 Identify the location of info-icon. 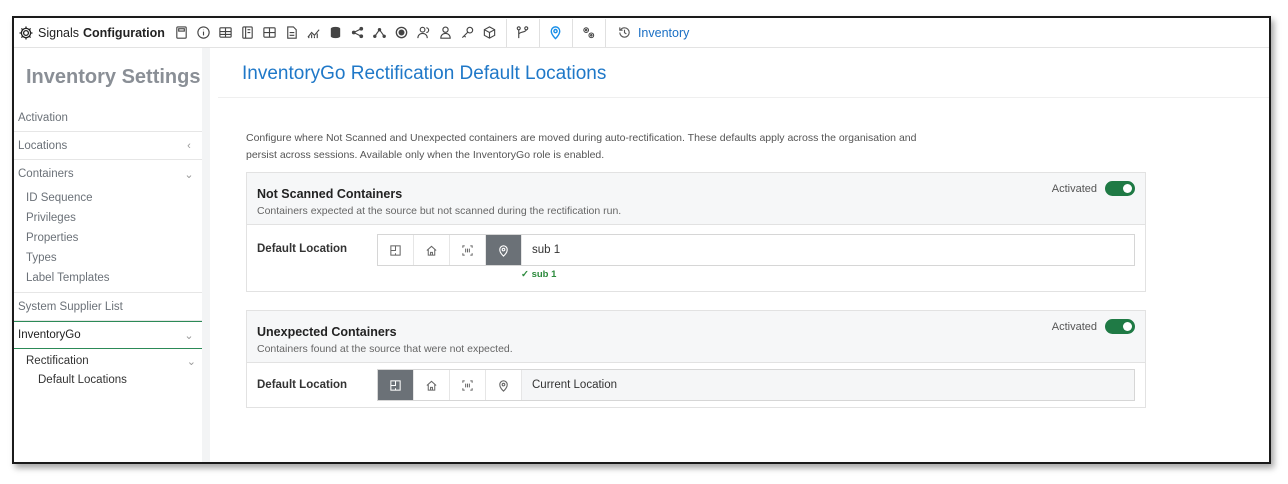
(204, 33).